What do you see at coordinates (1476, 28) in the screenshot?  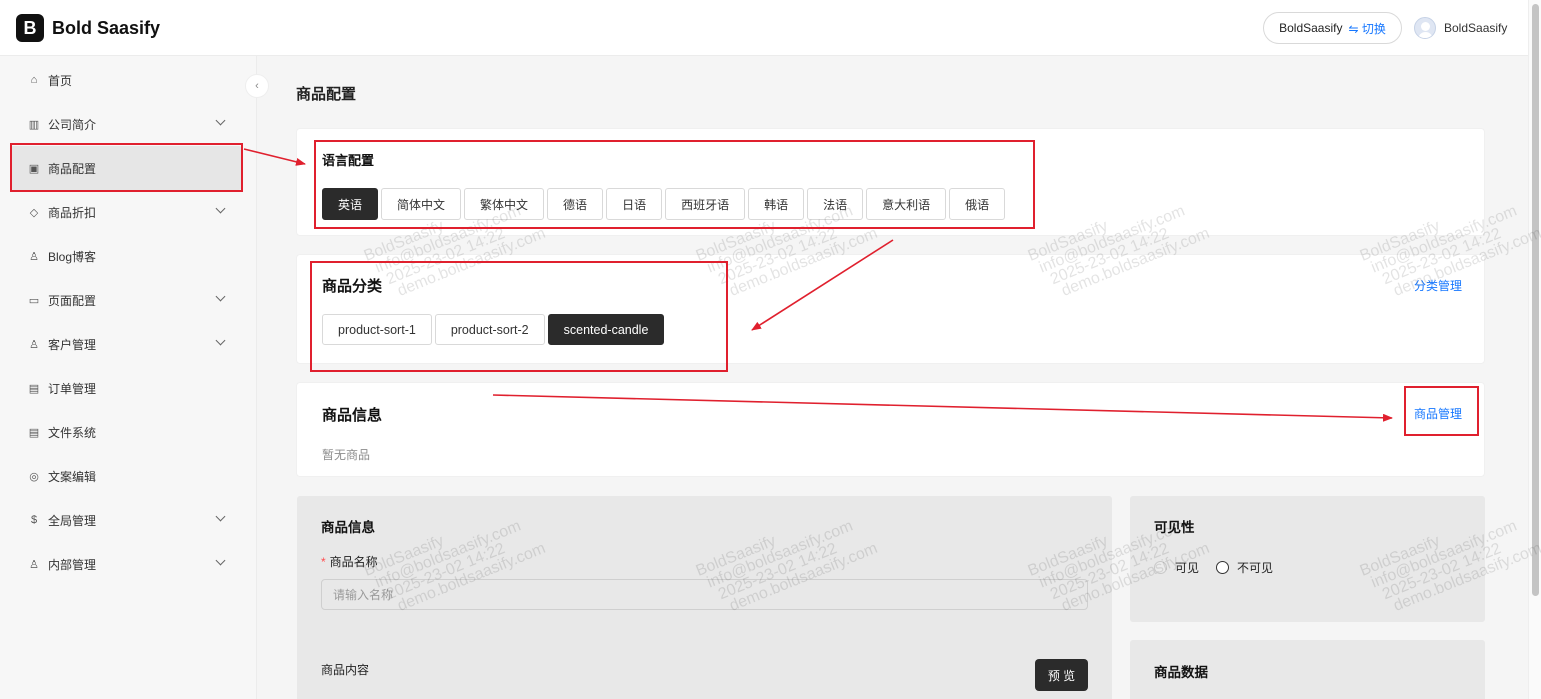 I see `user-name: BoldSaasify` at bounding box center [1476, 28].